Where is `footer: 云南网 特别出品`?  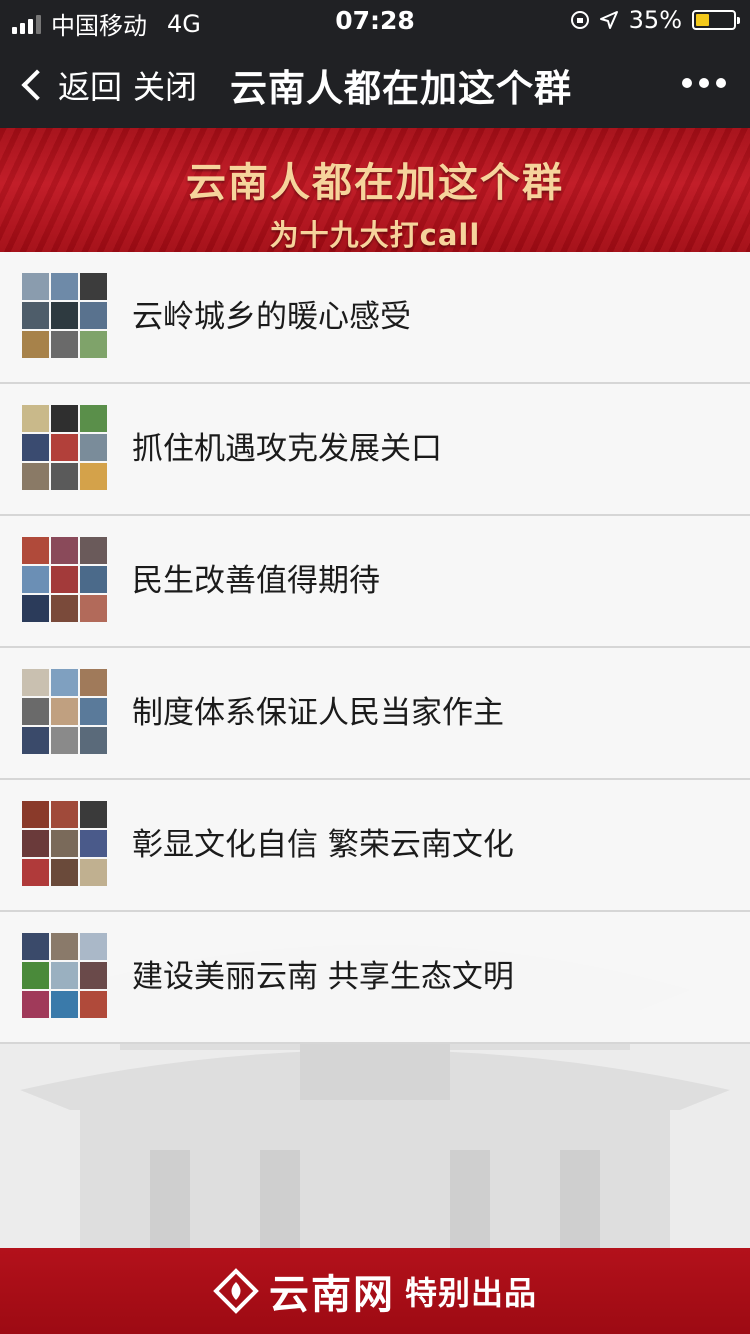
footer: 云南网 特别出品 is located at coordinates (375, 1291).